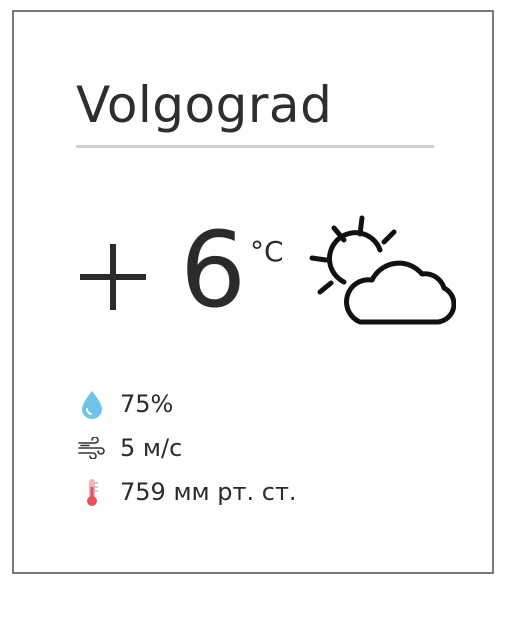 Image resolution: width=532 pixels, height=630 pixels. Describe the element at coordinates (213, 270) in the screenshot. I see `temperature-value: 6` at that location.